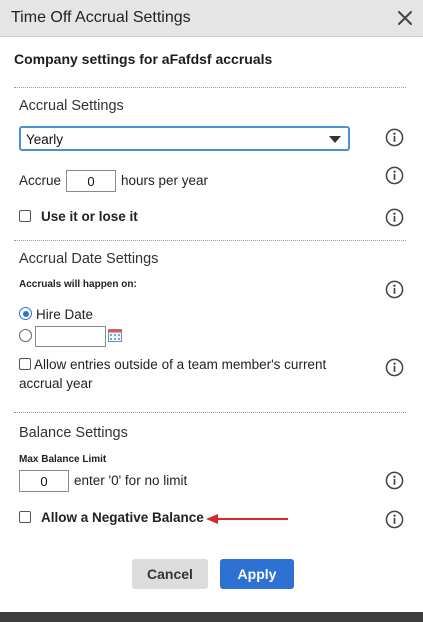 The height and width of the screenshot is (622, 423). I want to click on allow-entries-checkbox, so click(25, 364).